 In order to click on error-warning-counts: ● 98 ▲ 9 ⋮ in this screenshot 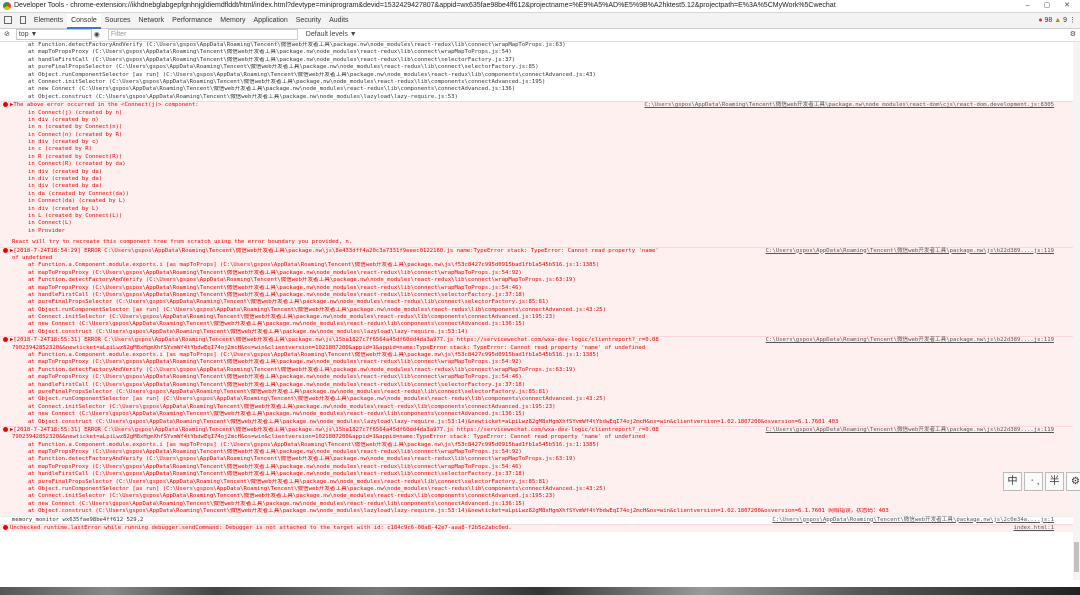, I will do `click(1057, 20)`.